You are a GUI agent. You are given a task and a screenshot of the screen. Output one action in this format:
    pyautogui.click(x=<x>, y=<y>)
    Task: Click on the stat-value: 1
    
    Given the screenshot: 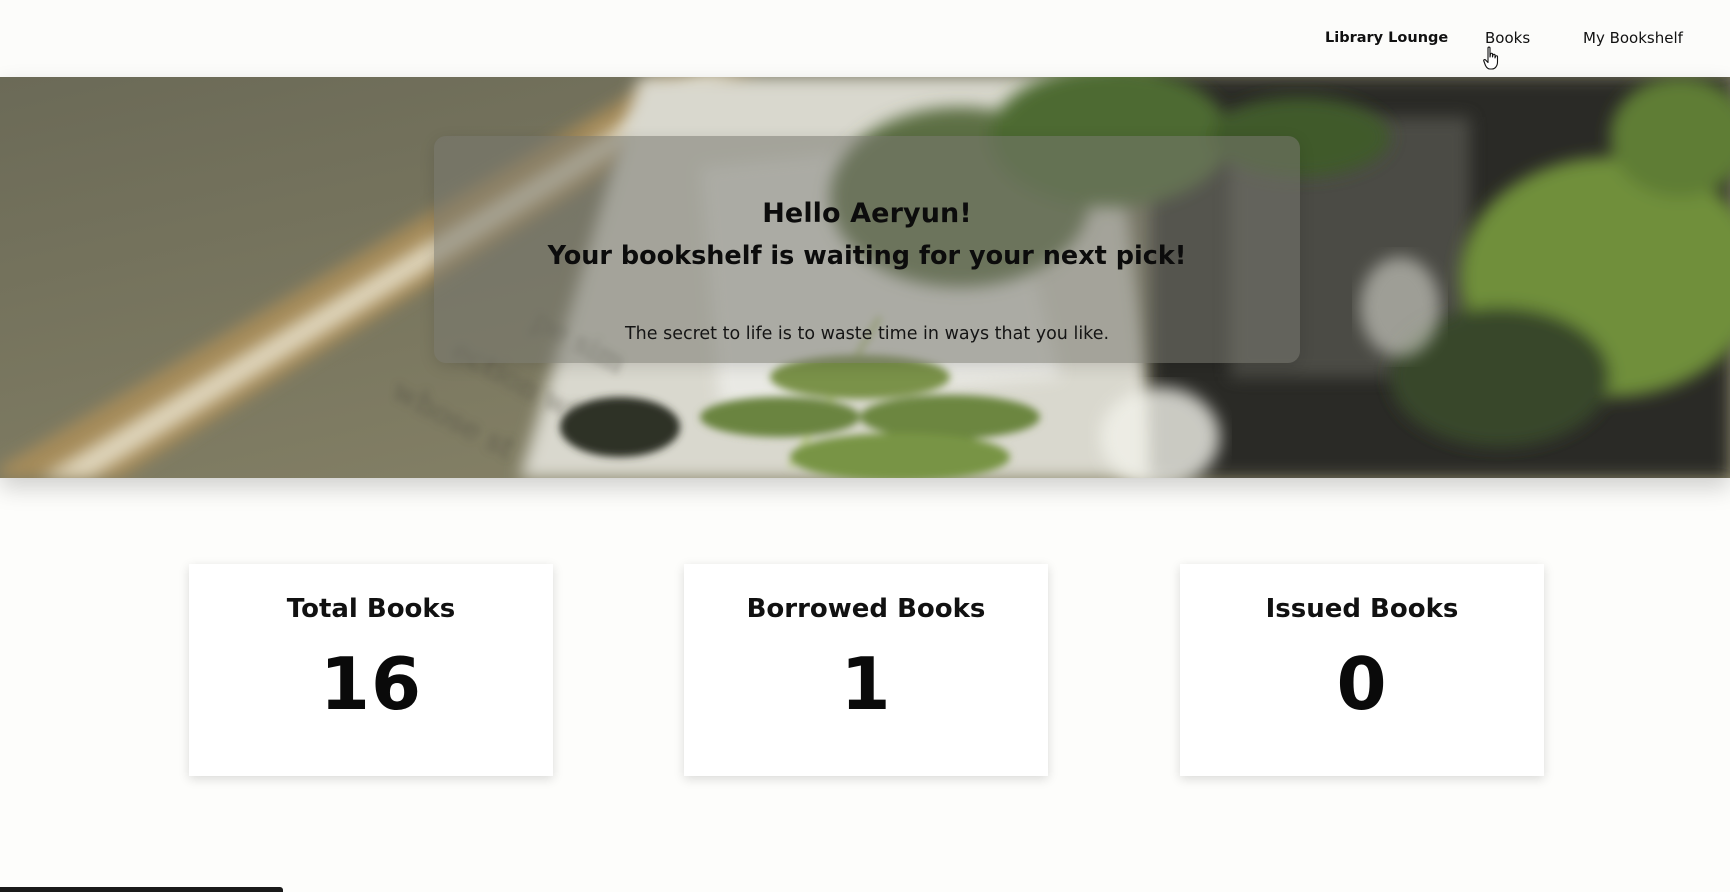 What is the action you would take?
    pyautogui.click(x=866, y=684)
    